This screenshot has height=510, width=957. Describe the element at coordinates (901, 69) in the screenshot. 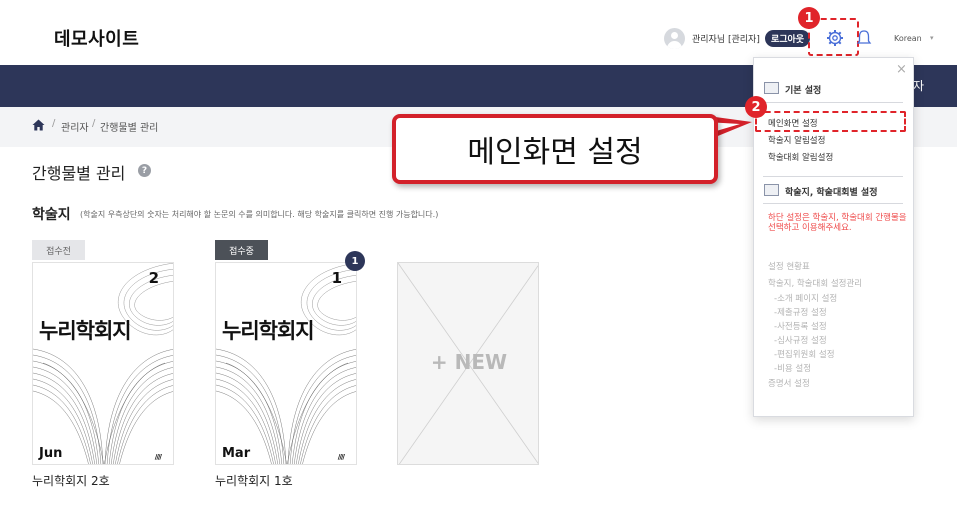

I see `close-icon: ×` at that location.